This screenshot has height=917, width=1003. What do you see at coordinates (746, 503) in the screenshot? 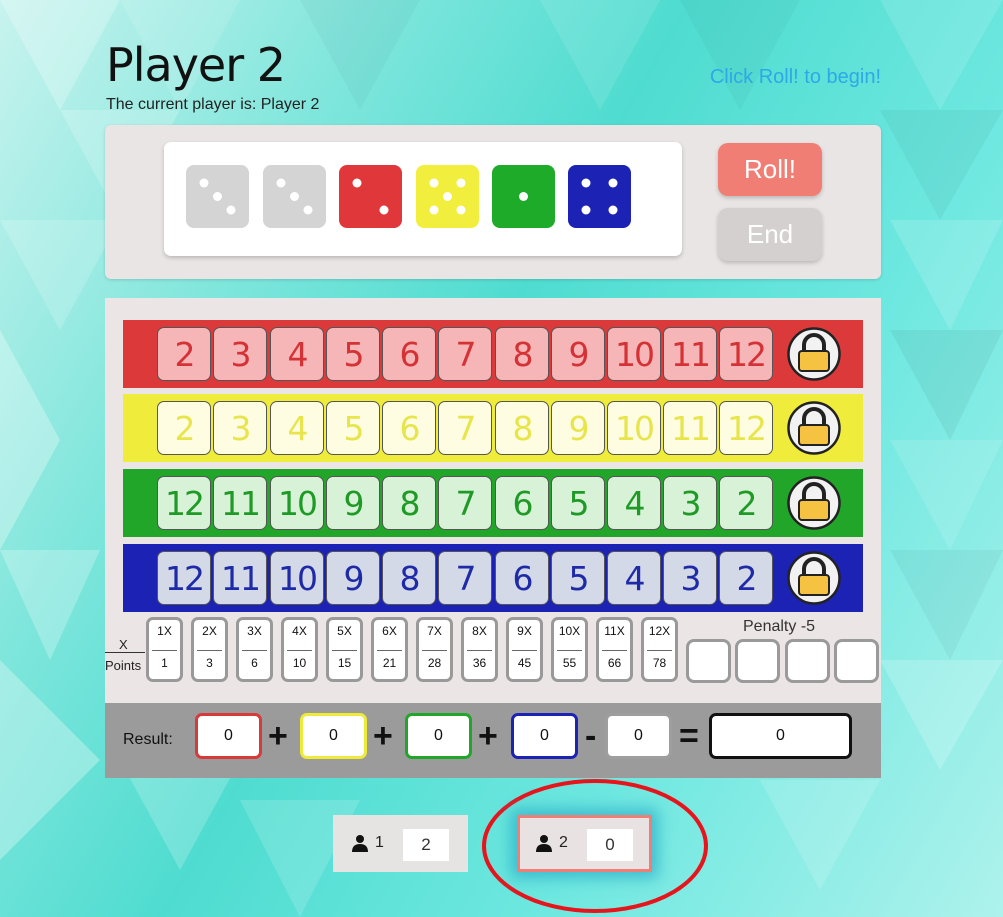
I see `cell-green: 2` at bounding box center [746, 503].